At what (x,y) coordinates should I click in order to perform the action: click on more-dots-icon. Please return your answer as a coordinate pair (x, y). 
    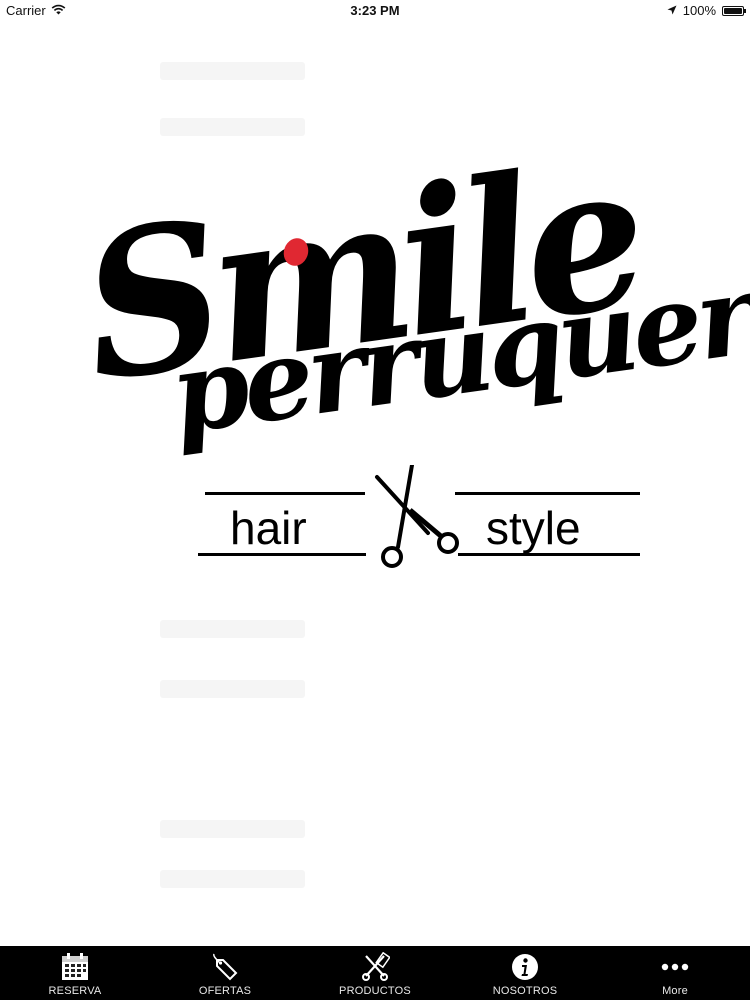
    Looking at the image, I should click on (675, 967).